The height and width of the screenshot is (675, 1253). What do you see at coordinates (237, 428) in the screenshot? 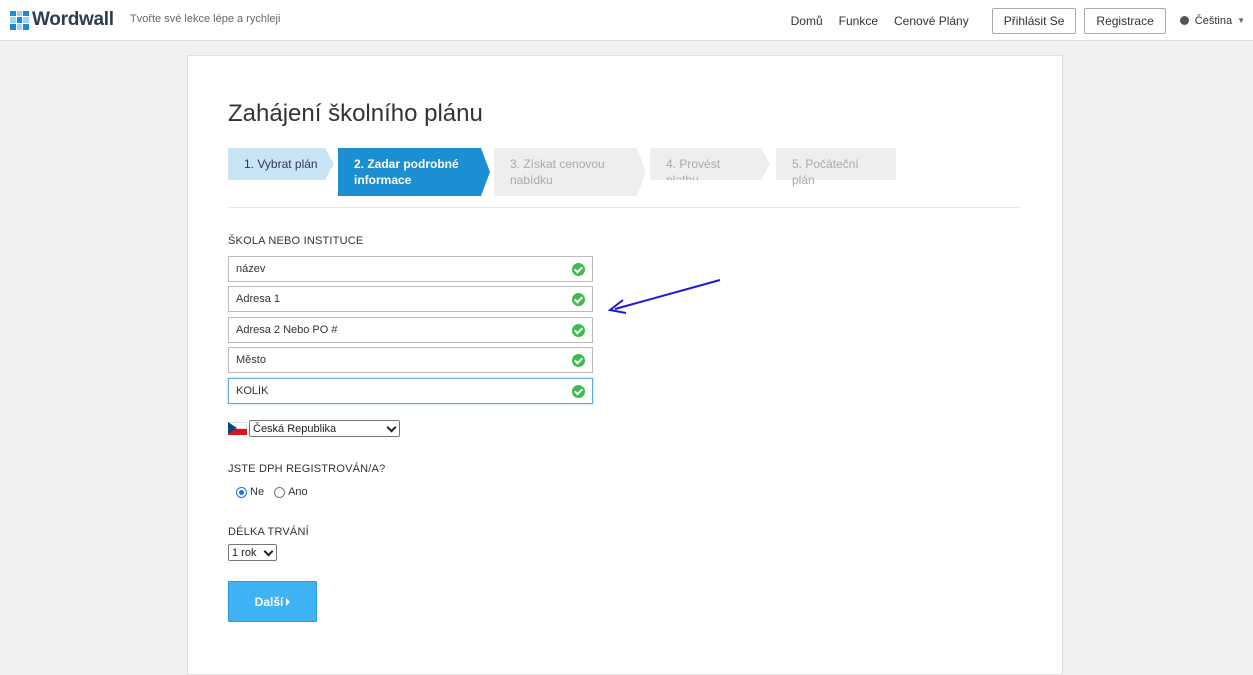
I see `czech-flag-icon` at bounding box center [237, 428].